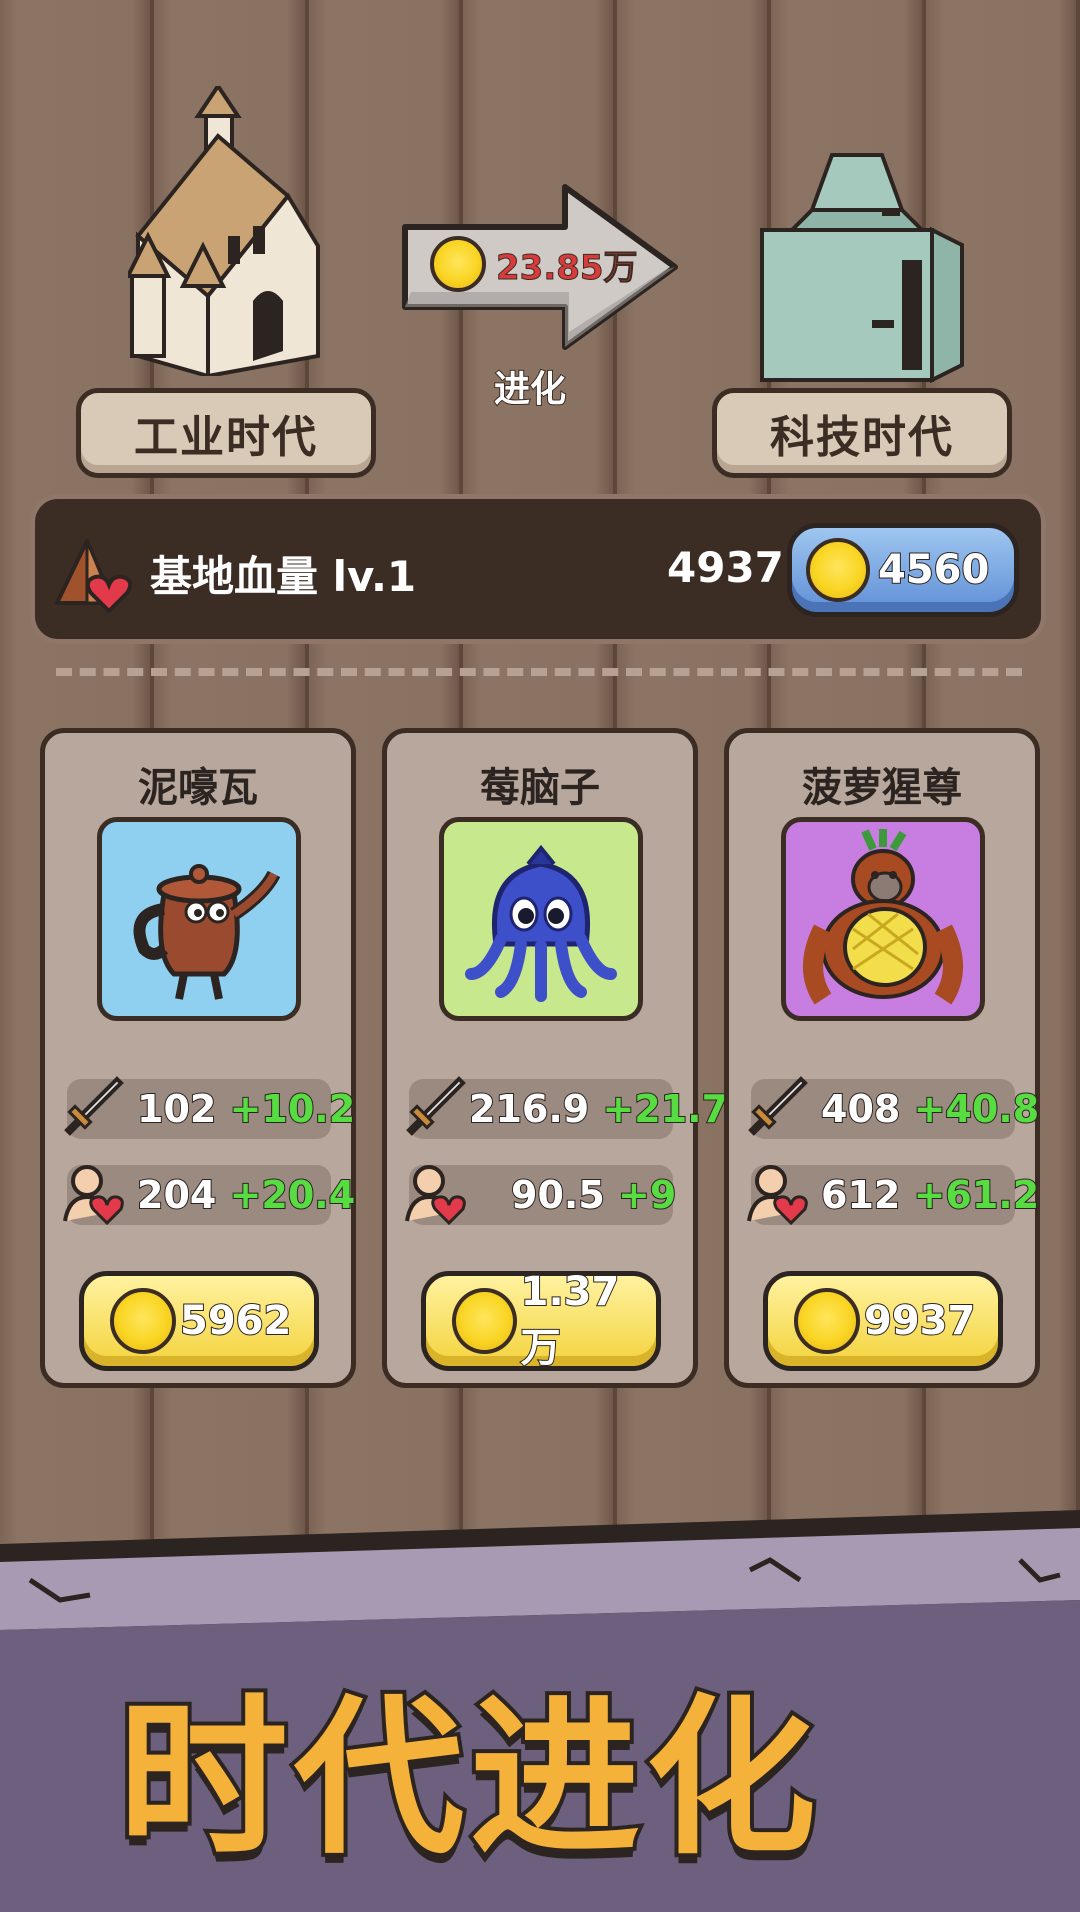 This screenshot has width=1080, height=1912. What do you see at coordinates (555, 1058) in the screenshot?
I see `unit-card: 莓脑子 216.9 +21.7 90.5 +9 1.37万` at bounding box center [555, 1058].